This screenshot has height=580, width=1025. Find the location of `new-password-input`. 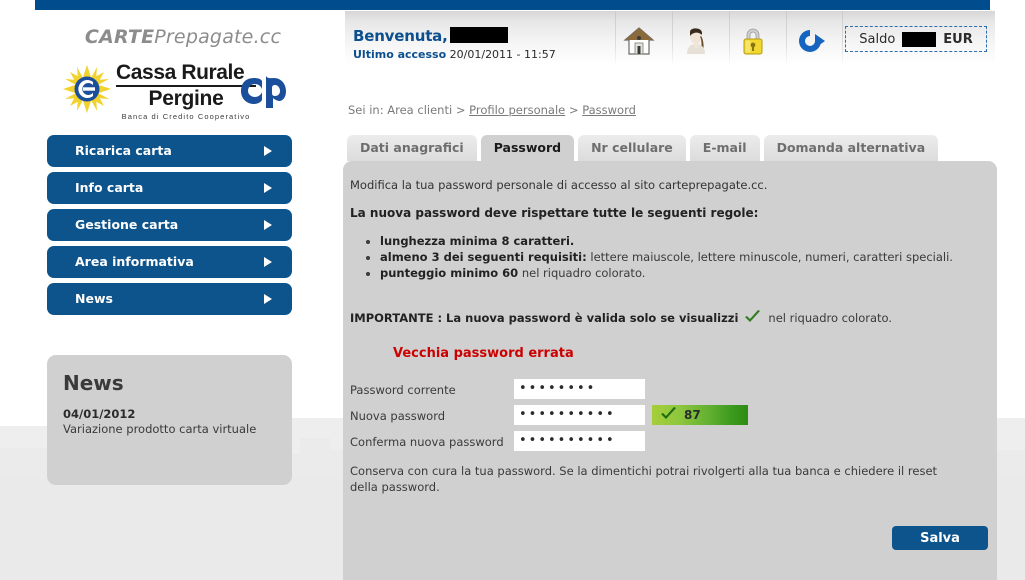

new-password-input is located at coordinates (579, 415).